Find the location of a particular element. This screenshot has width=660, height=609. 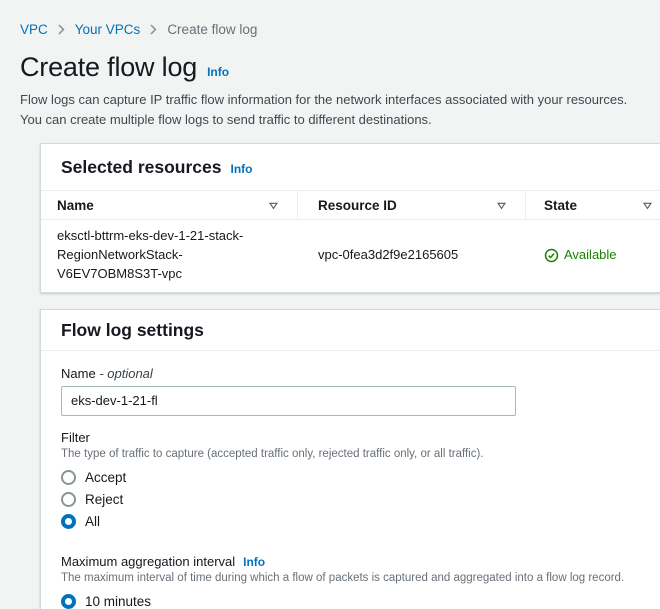

status-text: Available is located at coordinates (590, 254).